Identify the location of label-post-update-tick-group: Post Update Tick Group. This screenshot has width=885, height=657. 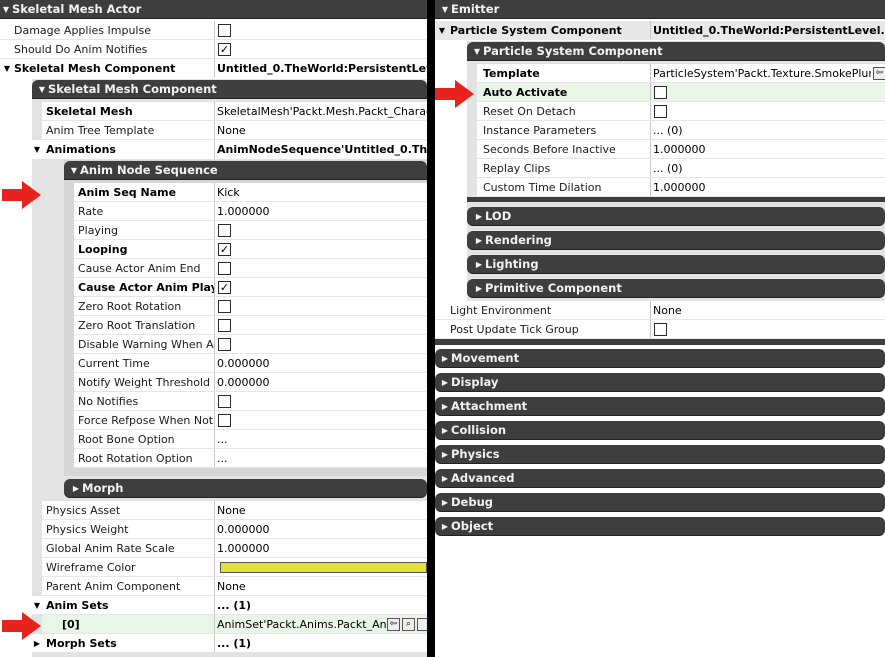
(514, 329).